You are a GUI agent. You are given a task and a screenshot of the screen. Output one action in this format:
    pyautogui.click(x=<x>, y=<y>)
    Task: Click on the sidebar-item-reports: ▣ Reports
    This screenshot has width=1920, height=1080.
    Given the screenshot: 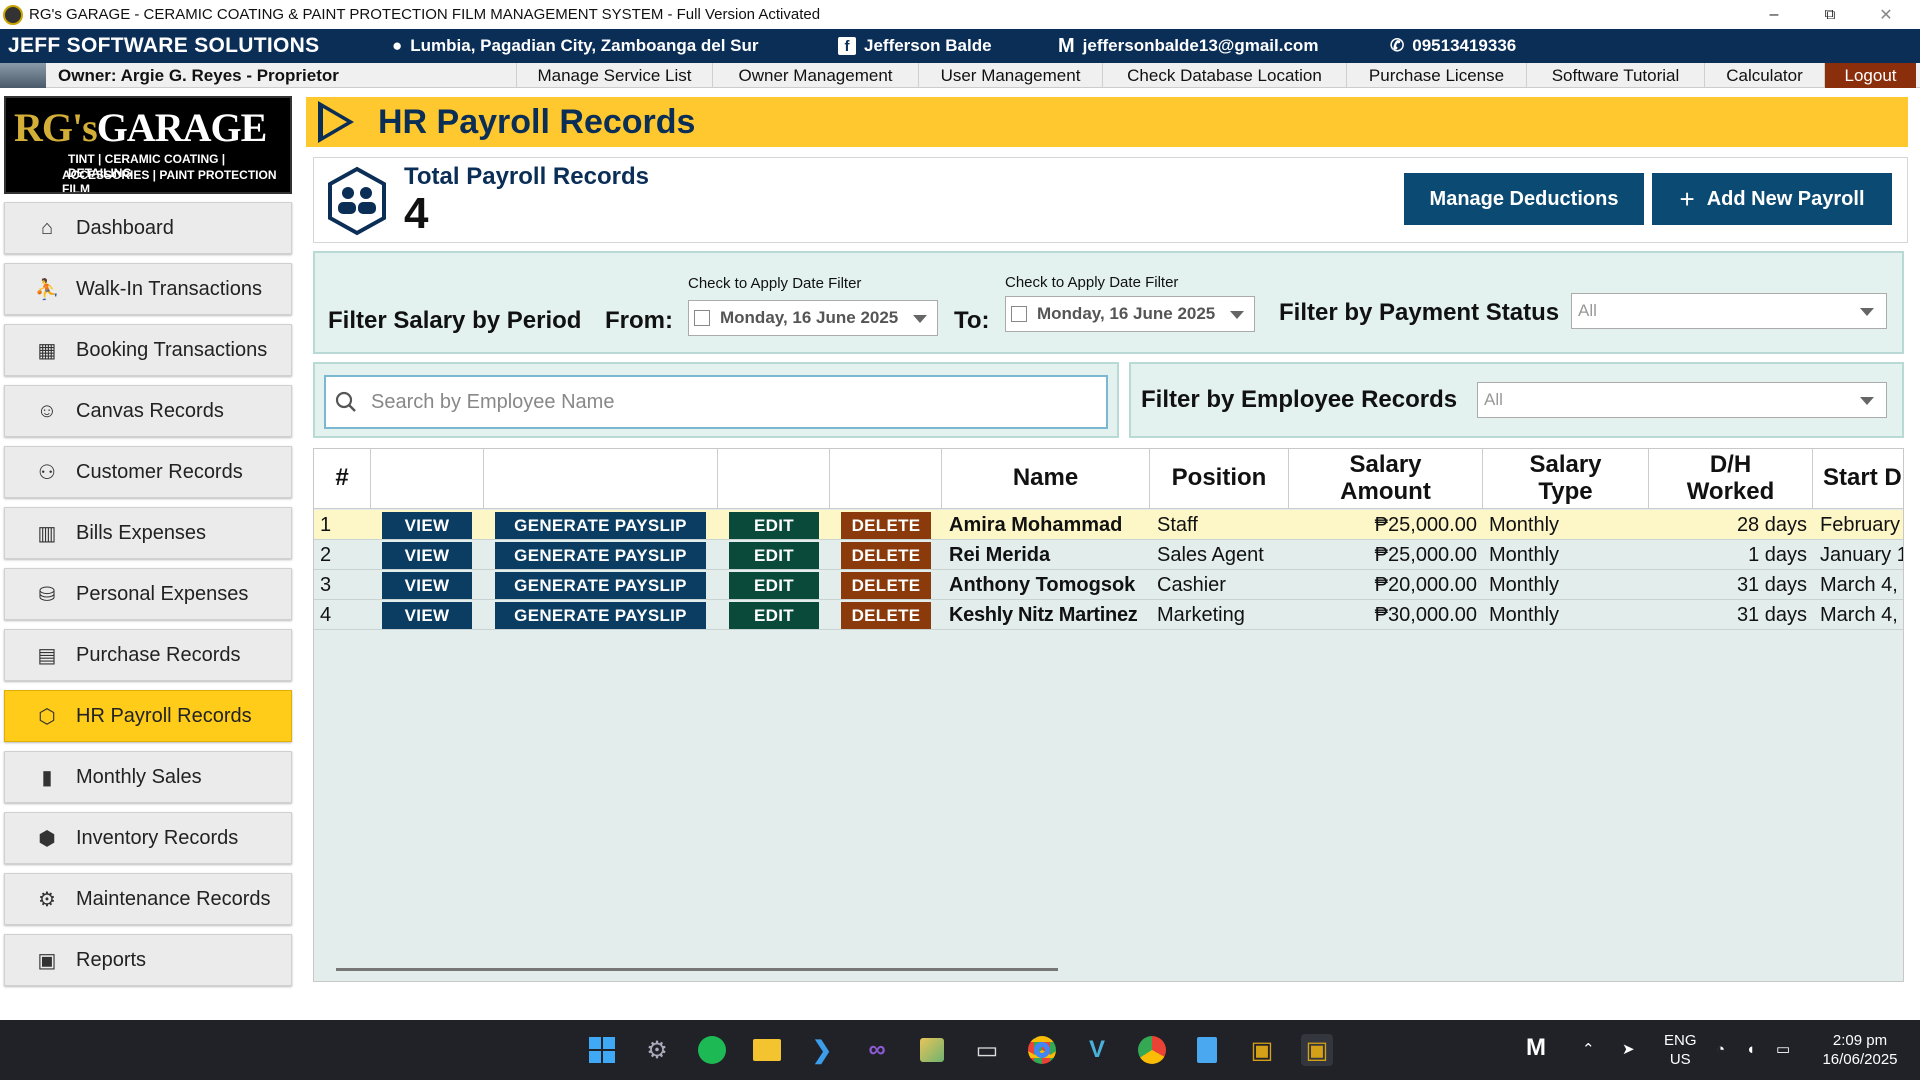 What is the action you would take?
    pyautogui.click(x=148, y=960)
    